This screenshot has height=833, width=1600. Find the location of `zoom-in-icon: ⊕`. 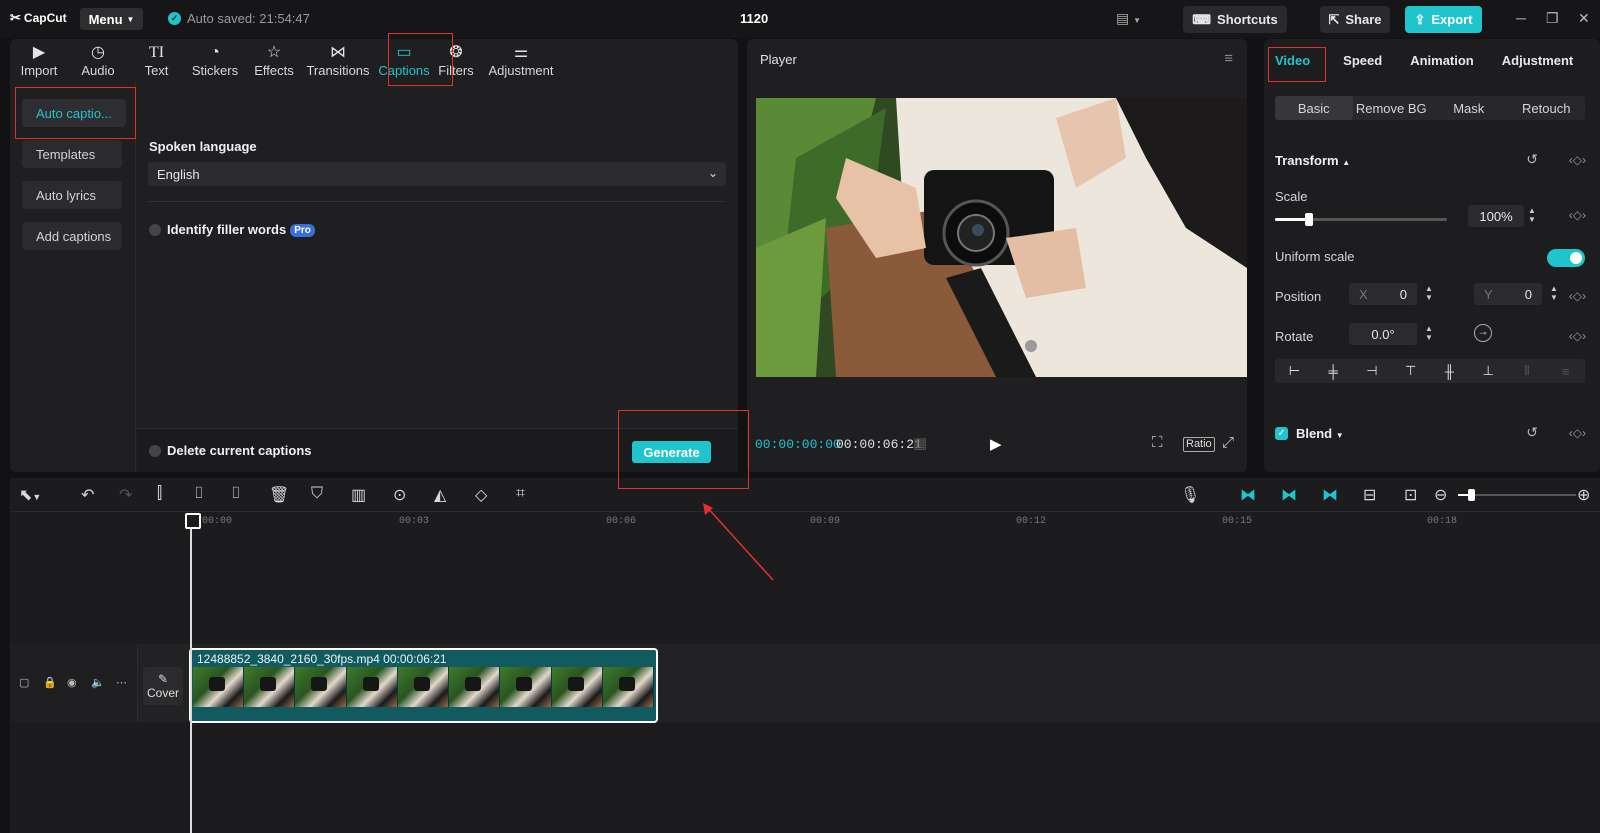

zoom-in-icon: ⊕ is located at coordinates (1583, 495).